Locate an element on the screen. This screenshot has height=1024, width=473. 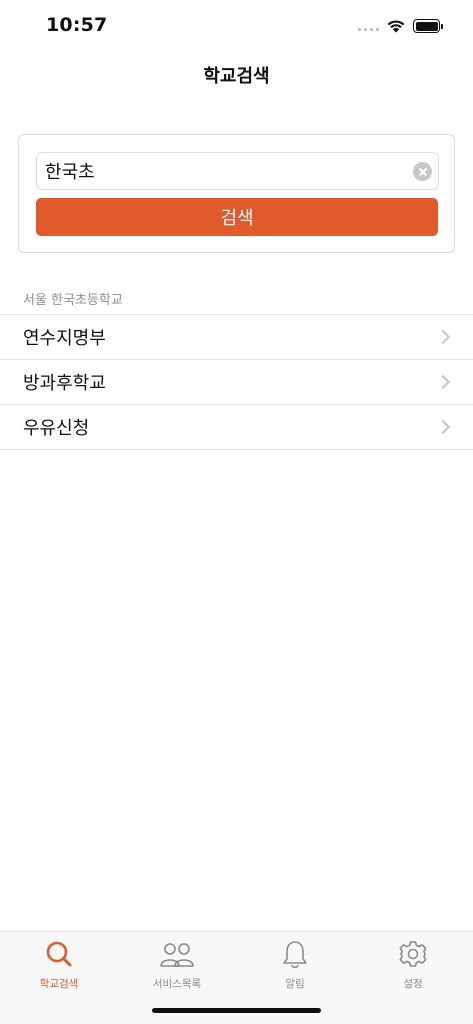
list-item-label: 연수지명부 is located at coordinates (64, 338).